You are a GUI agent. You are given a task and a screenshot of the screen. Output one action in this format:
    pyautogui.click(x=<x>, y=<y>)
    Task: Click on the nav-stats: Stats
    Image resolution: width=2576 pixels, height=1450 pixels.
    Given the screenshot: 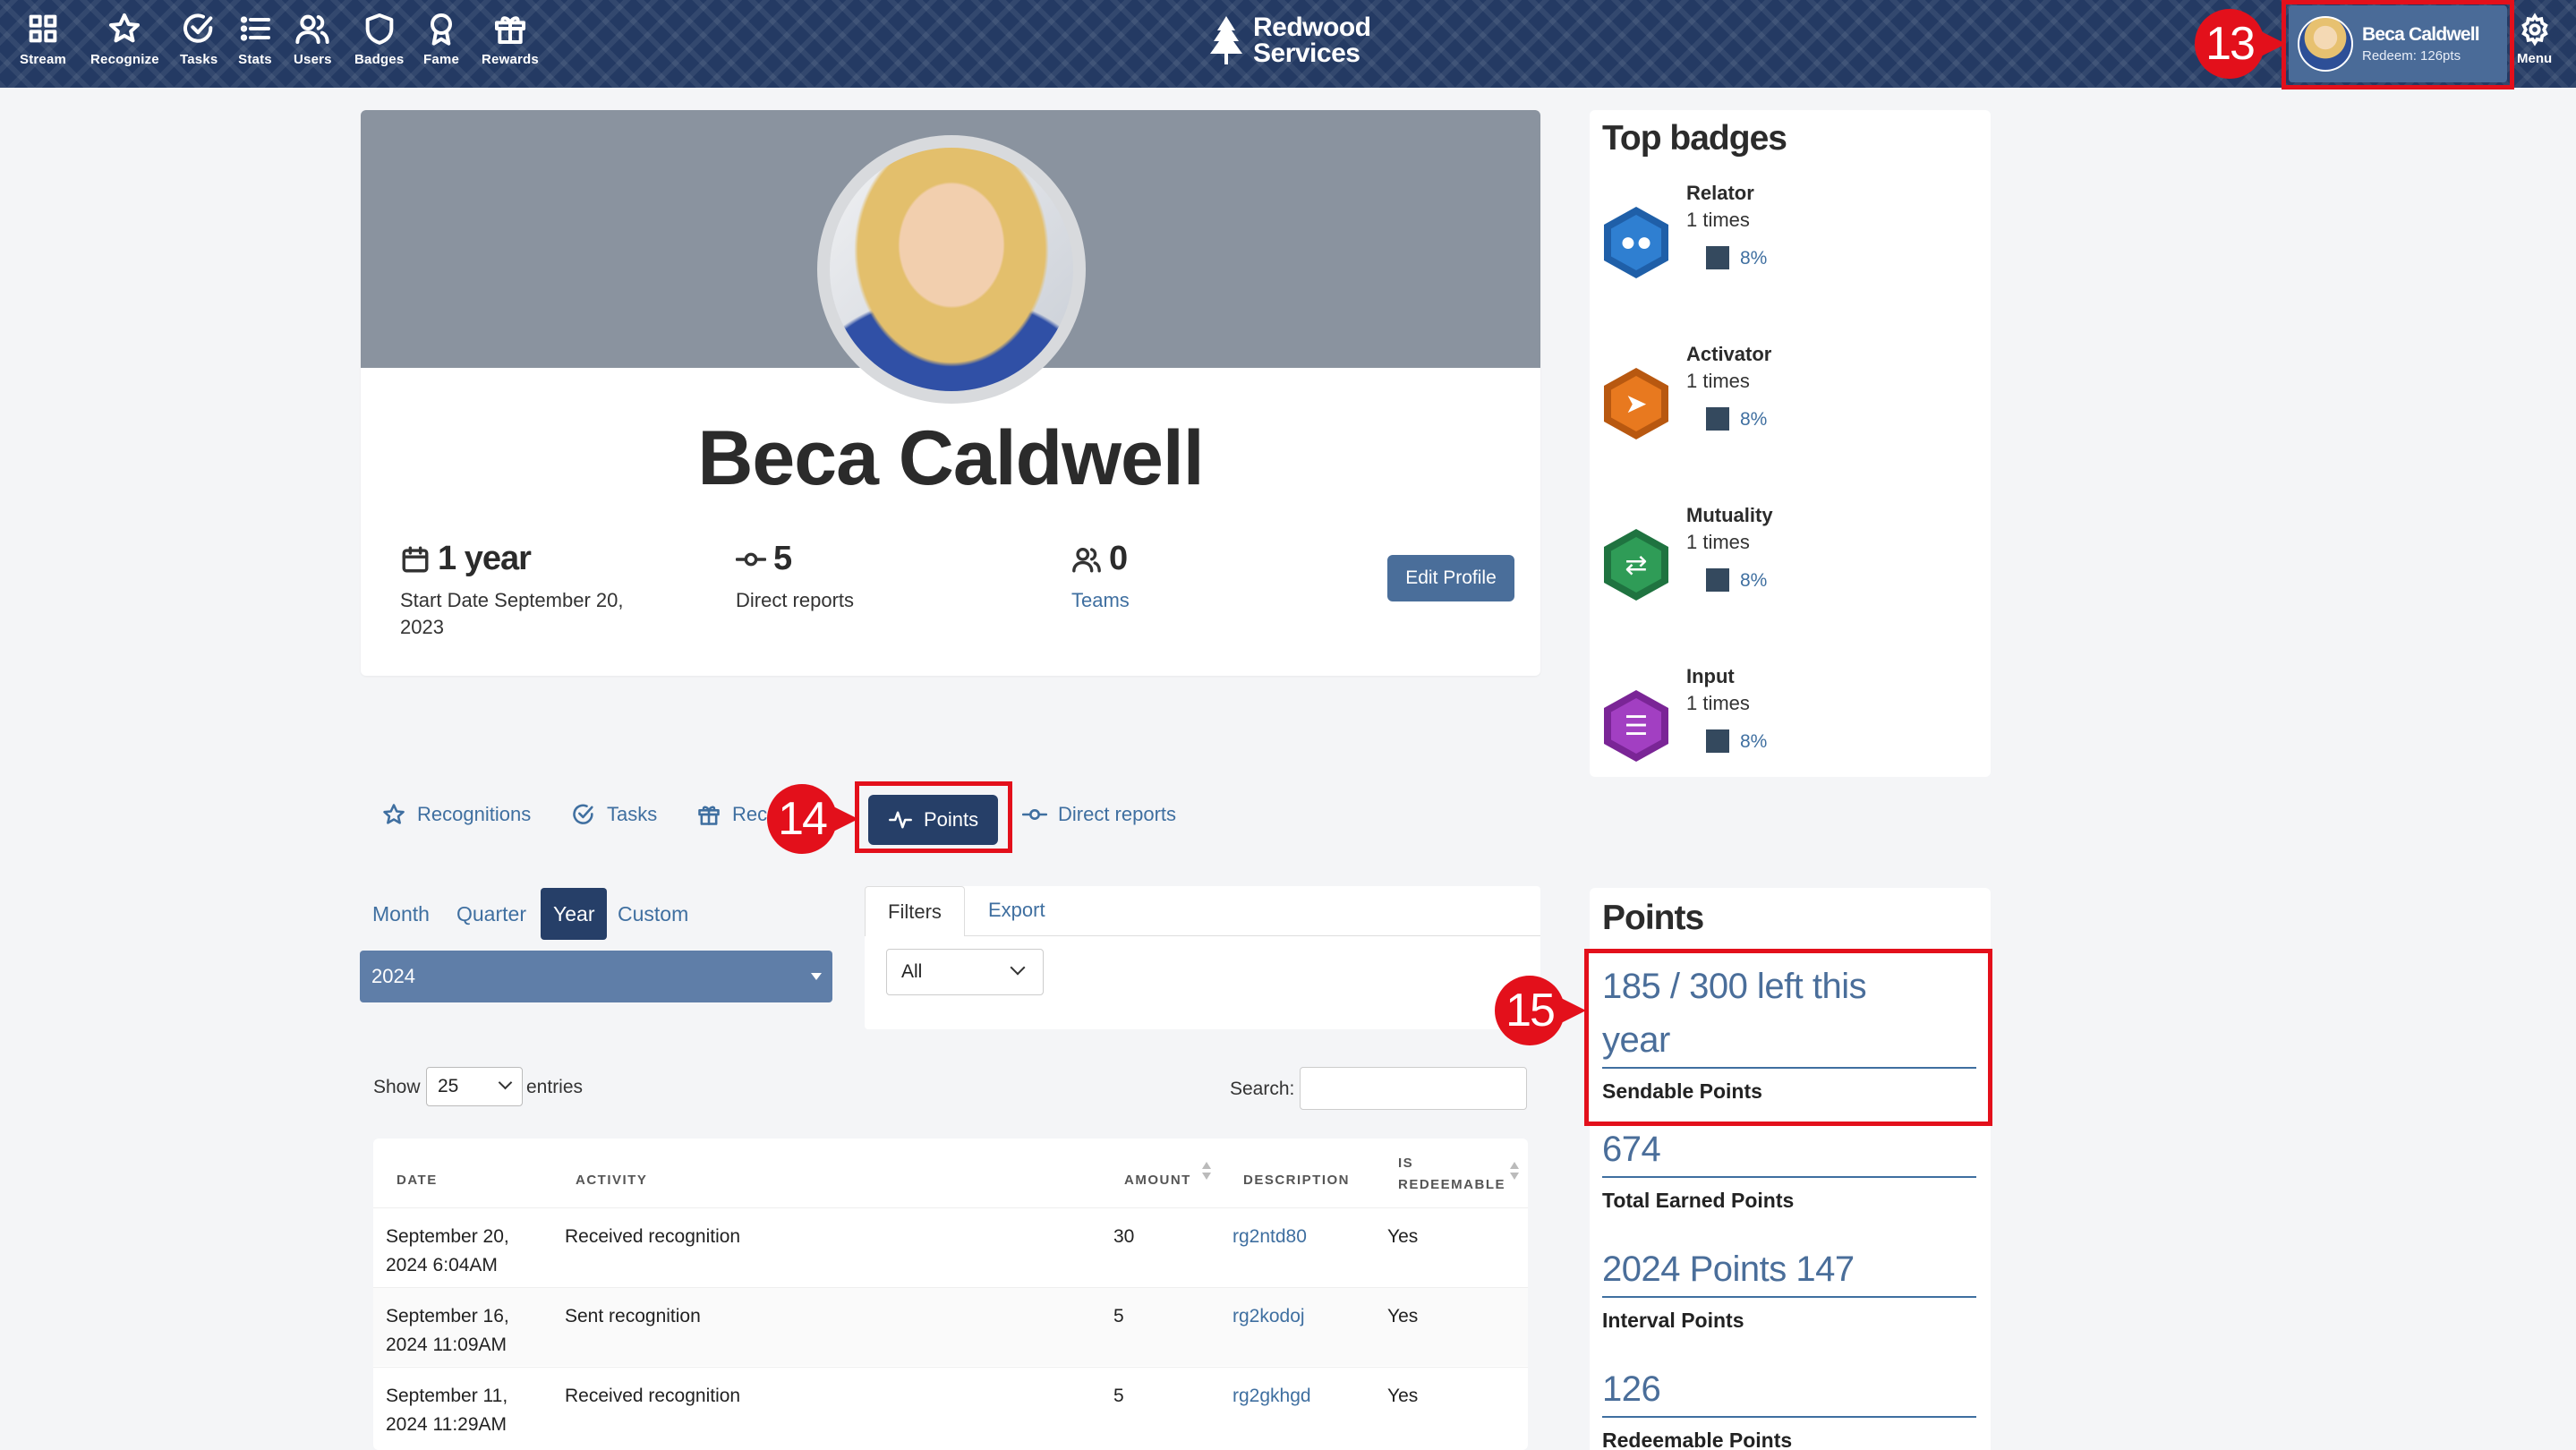 What is the action you would take?
    pyautogui.click(x=255, y=39)
    